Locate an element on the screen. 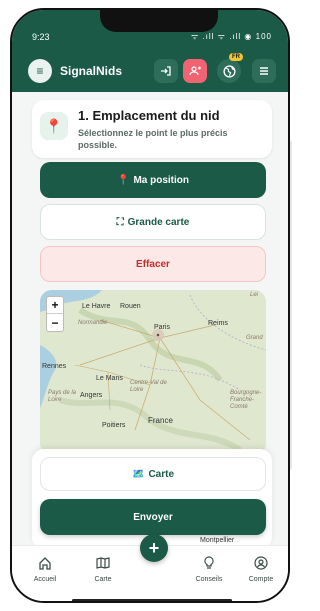 Image resolution: width=320 pixels, height=611 pixels. add-user-button is located at coordinates (195, 71).